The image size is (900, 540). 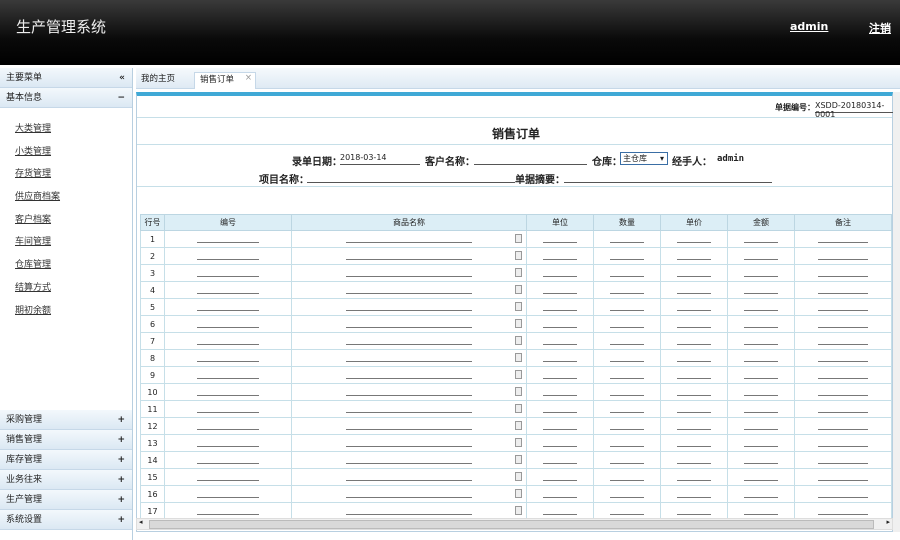 What do you see at coordinates (66, 480) in the screenshot?
I see `sidebar-group: 业务往来 +` at bounding box center [66, 480].